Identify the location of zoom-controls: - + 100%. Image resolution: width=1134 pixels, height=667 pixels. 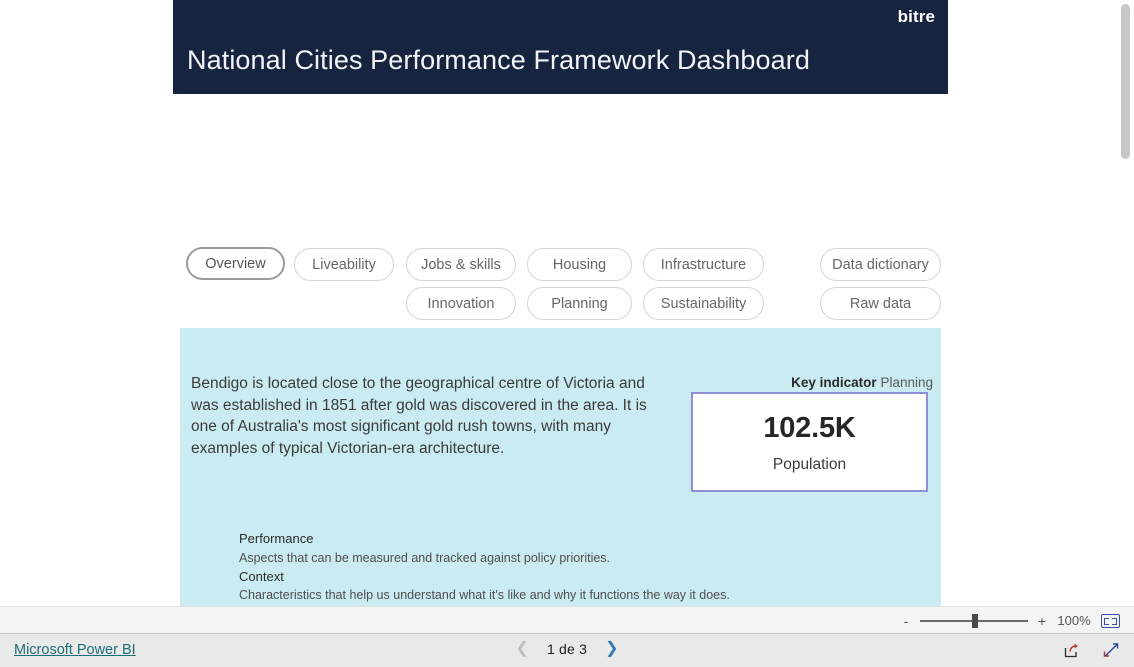
(1010, 620).